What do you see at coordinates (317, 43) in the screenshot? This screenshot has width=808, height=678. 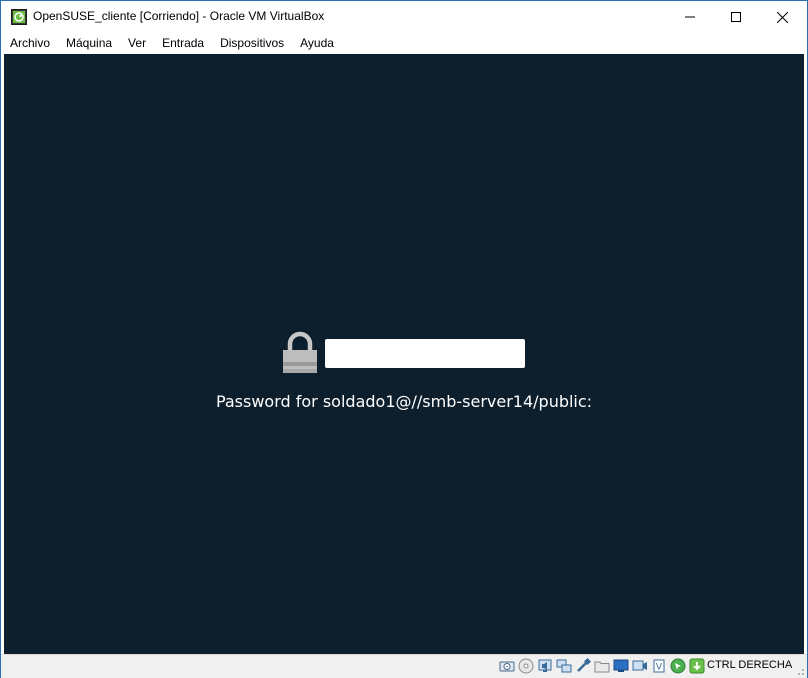 I see `menu-ayuda: Ayuda` at bounding box center [317, 43].